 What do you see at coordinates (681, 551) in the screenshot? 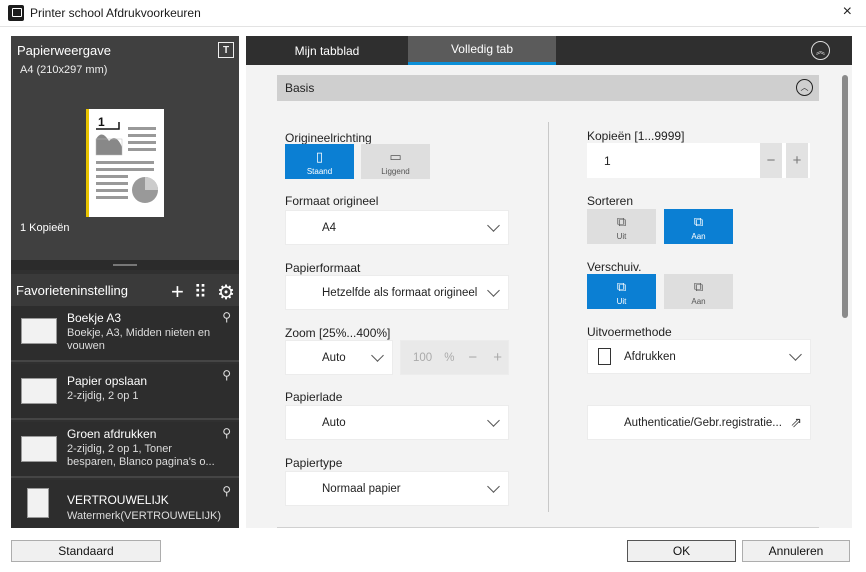
I see `ok-button: OK` at bounding box center [681, 551].